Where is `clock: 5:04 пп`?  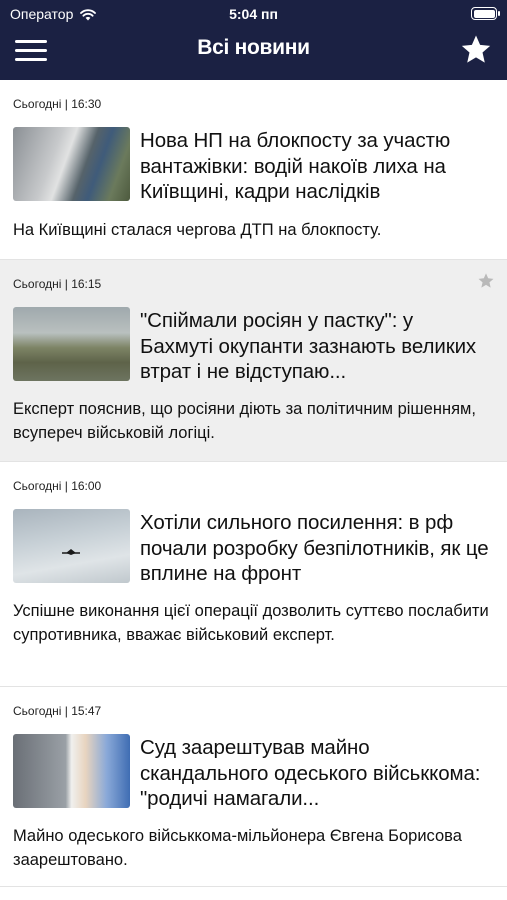
clock: 5:04 пп is located at coordinates (253, 14).